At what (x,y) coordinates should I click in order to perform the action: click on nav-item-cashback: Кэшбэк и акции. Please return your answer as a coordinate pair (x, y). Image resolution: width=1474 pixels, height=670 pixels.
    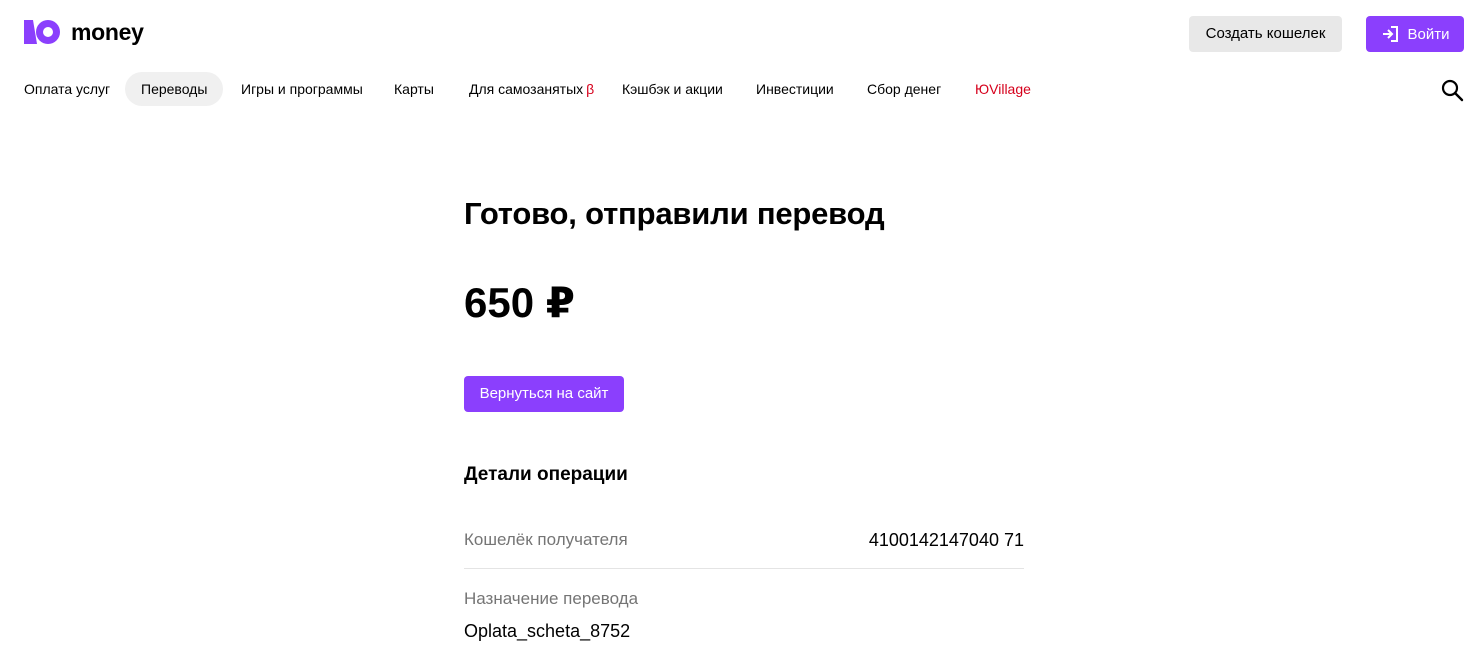
    Looking at the image, I should click on (672, 89).